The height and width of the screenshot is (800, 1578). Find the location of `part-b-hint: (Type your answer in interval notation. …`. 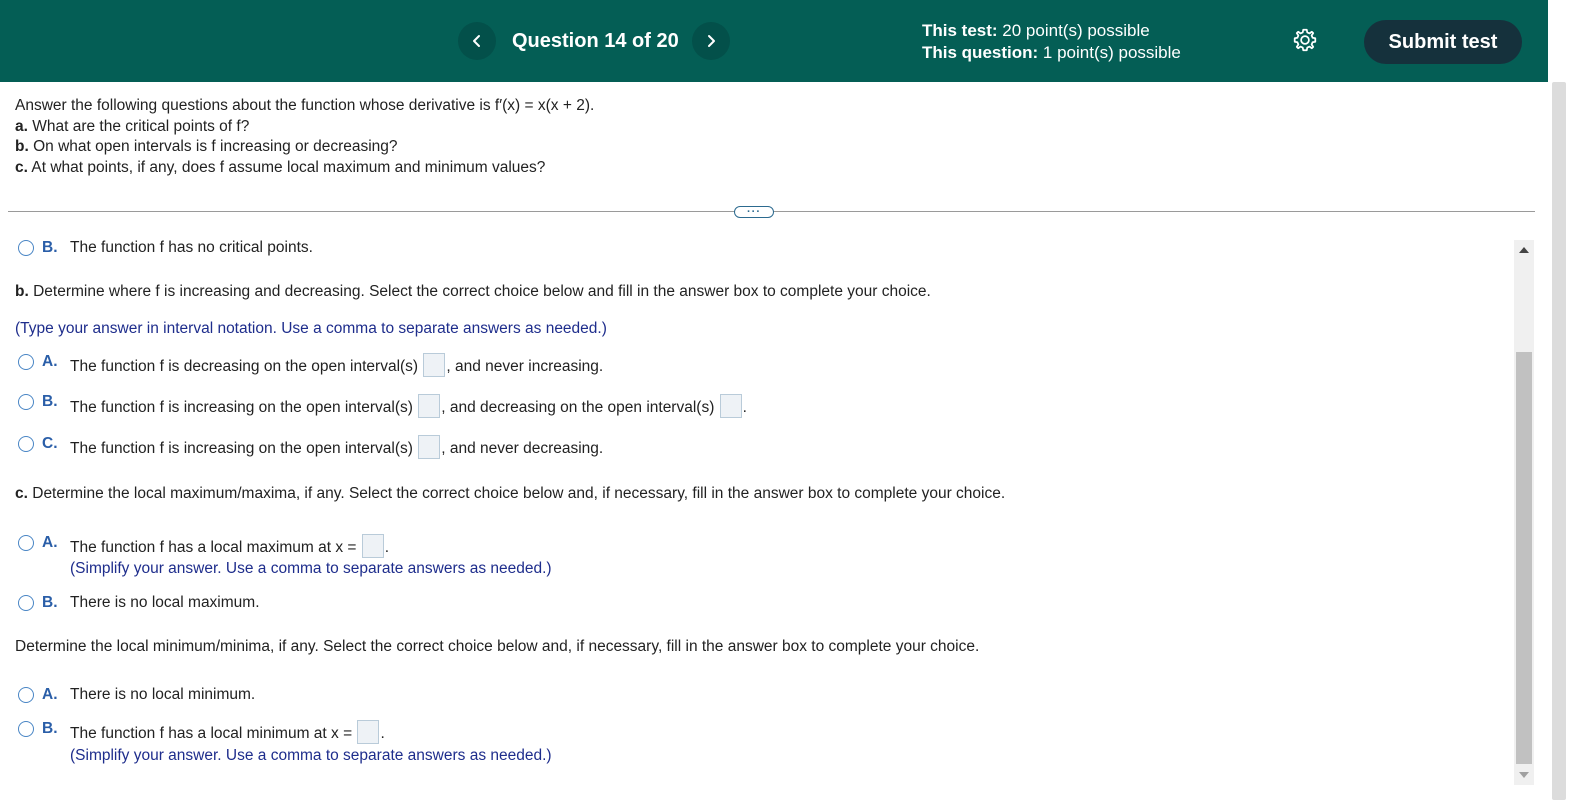

part-b-hint: (Type your answer in interval notation. … is located at coordinates (311, 328).